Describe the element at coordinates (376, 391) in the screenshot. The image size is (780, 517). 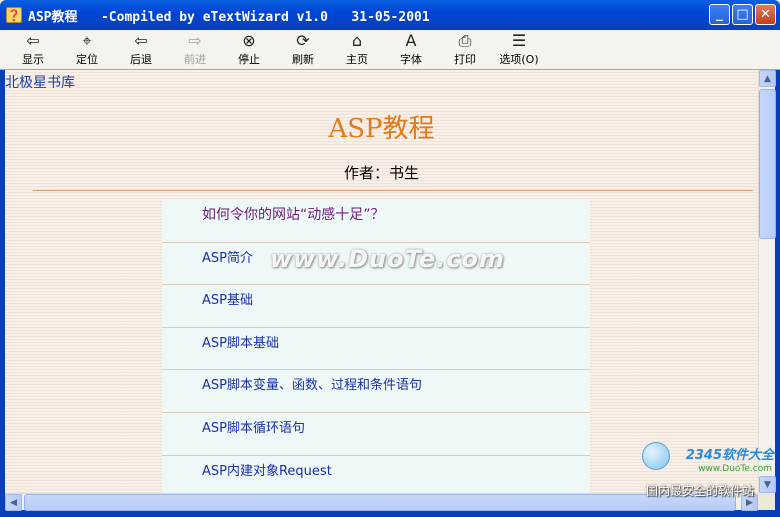
I see `toc-link: ASP脚本变量、函数、过程和条件语句` at that location.